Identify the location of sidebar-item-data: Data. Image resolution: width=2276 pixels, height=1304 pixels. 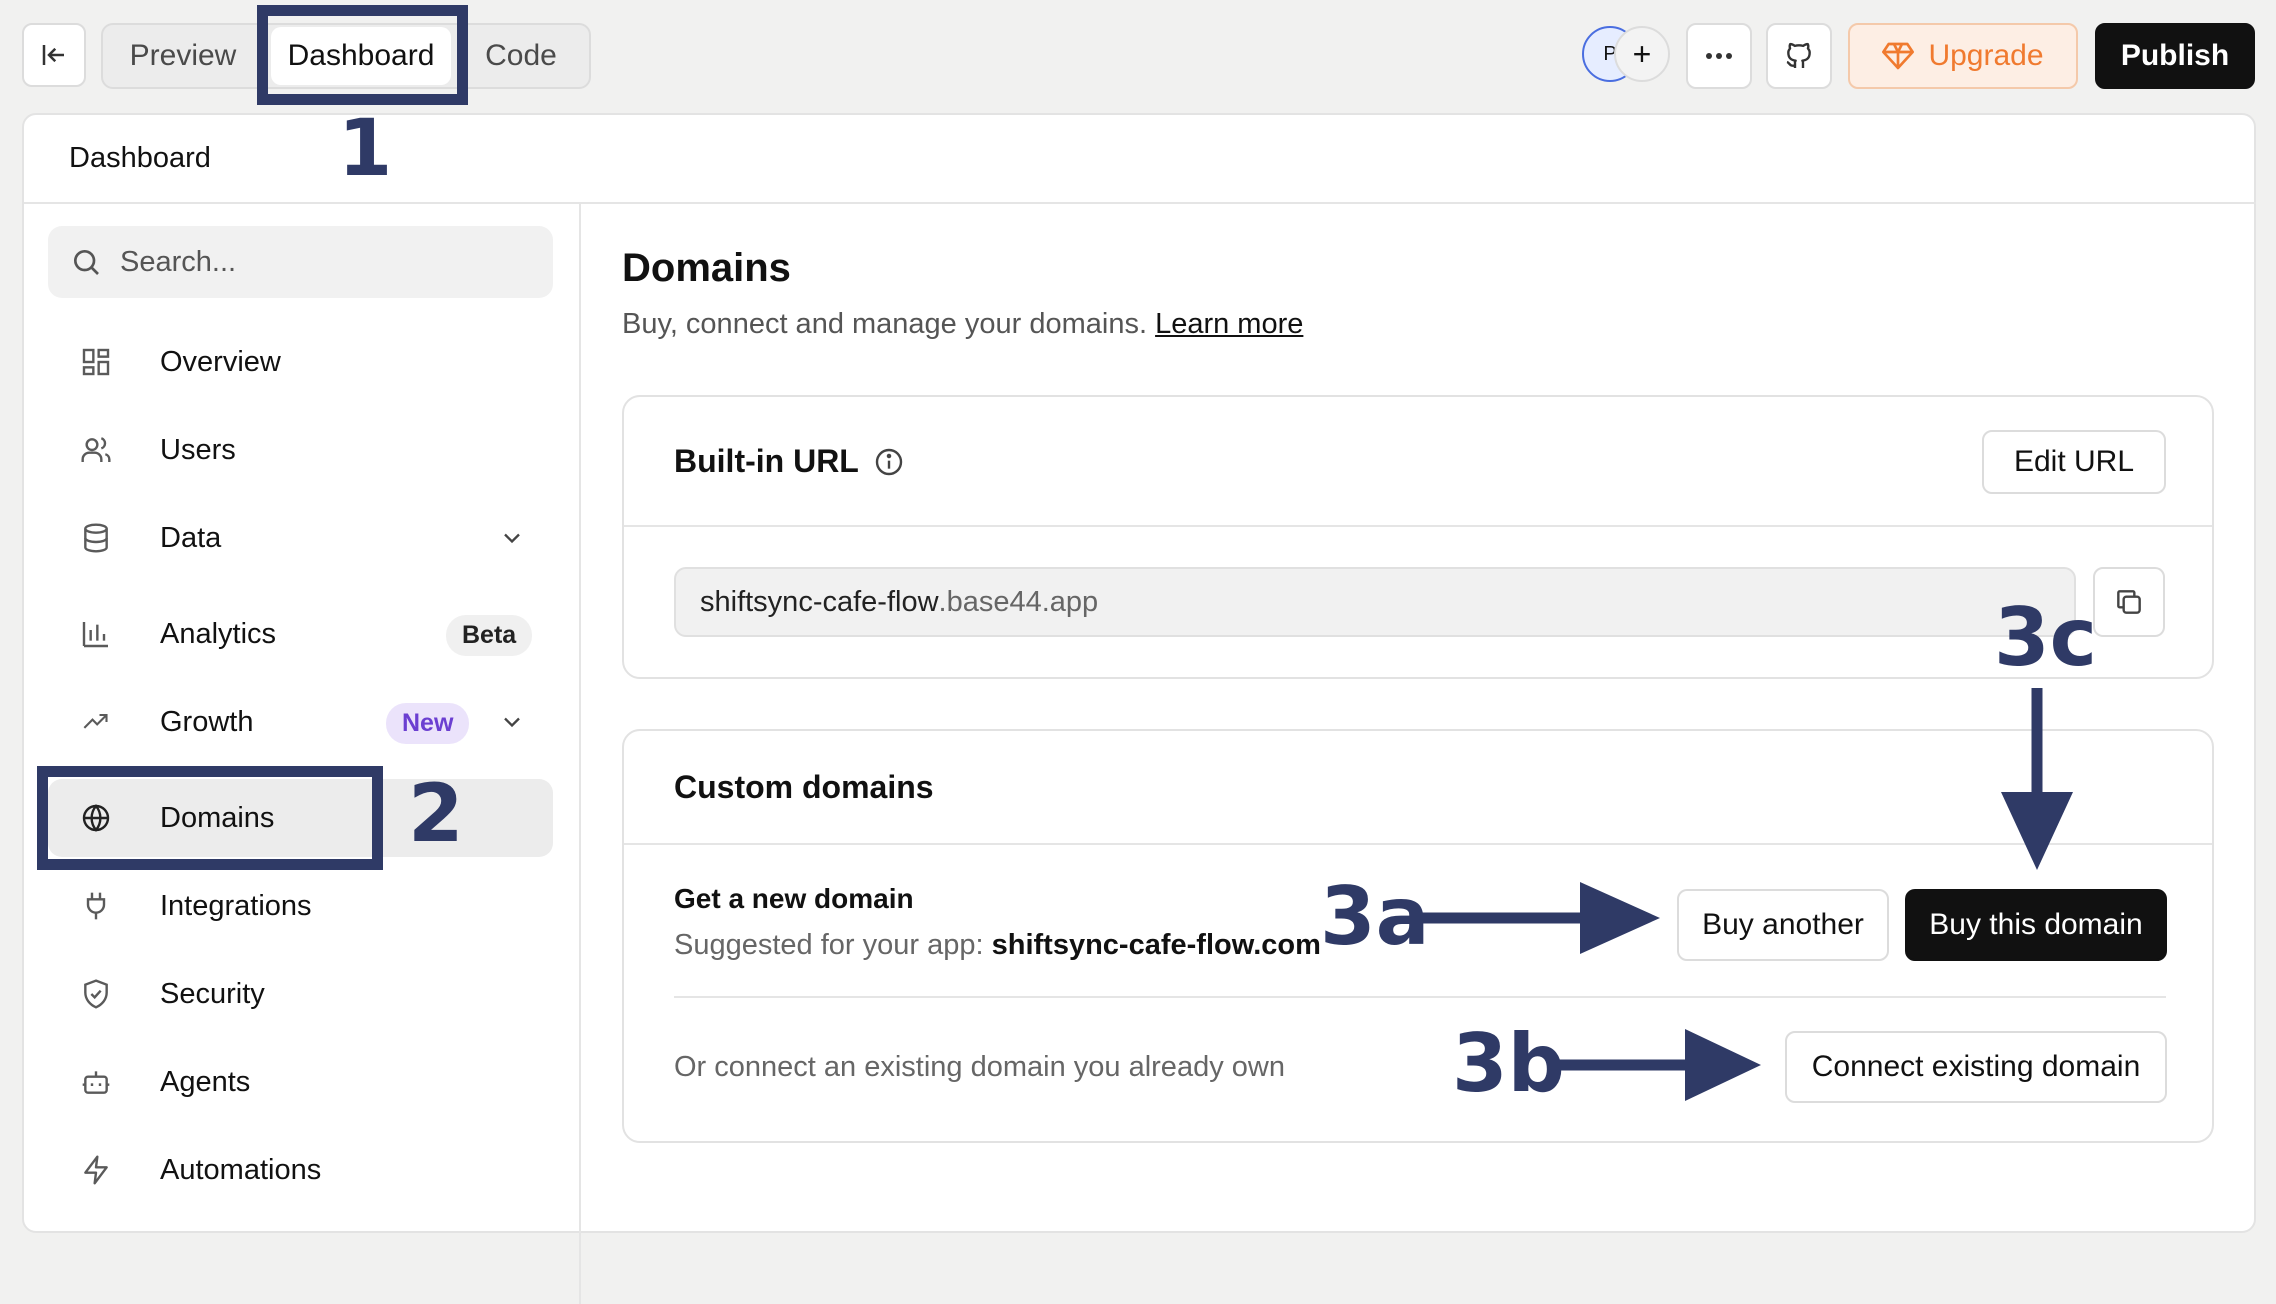
(300, 538).